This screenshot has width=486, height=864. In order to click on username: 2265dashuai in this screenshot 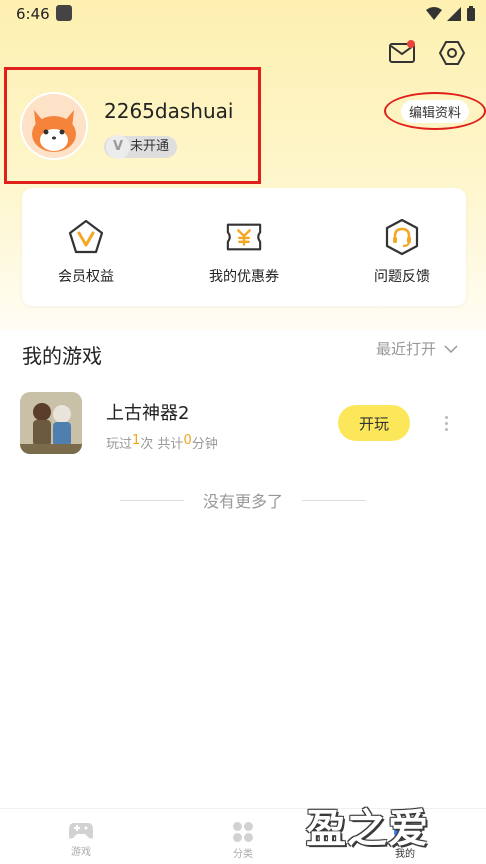, I will do `click(169, 111)`.